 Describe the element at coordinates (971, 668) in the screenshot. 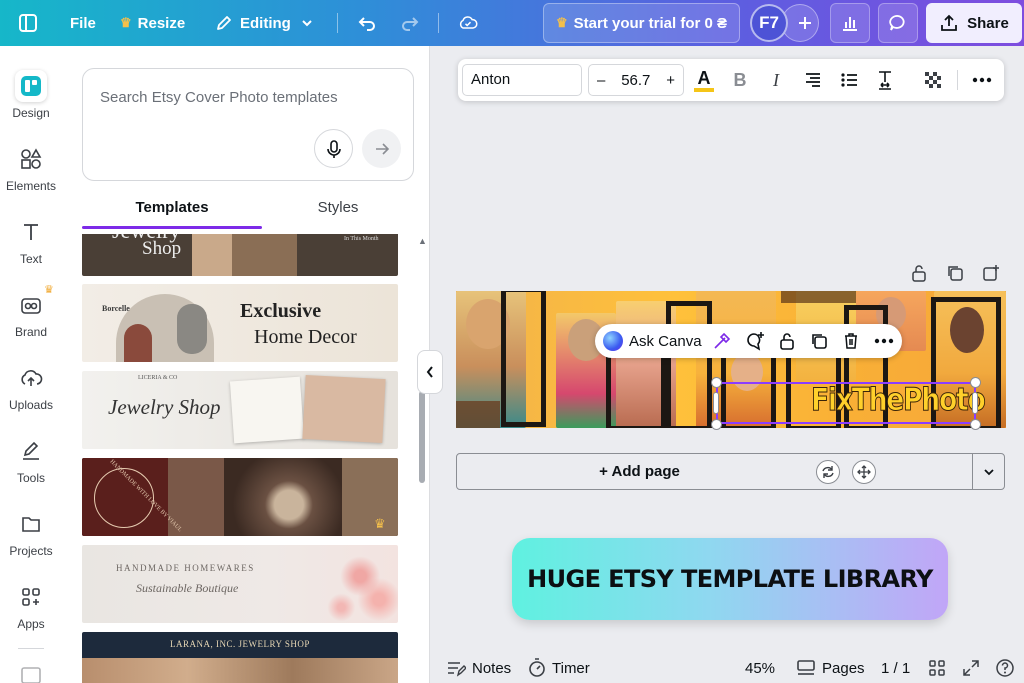

I see `fullscreen-button` at that location.